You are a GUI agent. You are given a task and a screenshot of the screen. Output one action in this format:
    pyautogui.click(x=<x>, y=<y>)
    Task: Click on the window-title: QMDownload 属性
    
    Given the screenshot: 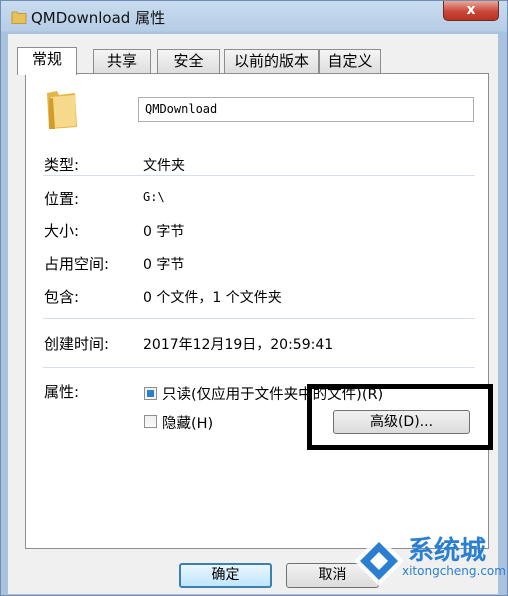 What is the action you would take?
    pyautogui.click(x=98, y=18)
    